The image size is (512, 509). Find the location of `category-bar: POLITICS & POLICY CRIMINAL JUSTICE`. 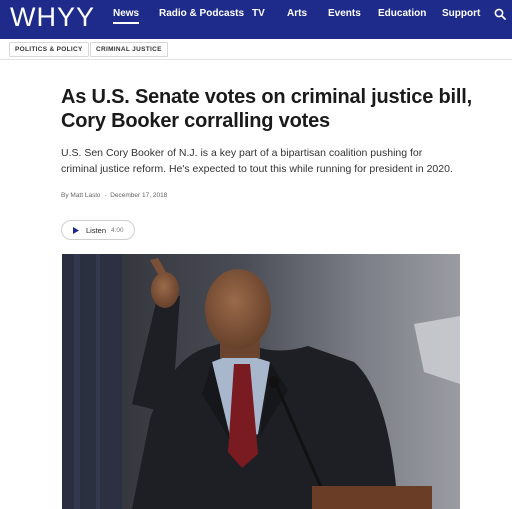

category-bar: POLITICS & POLICY CRIMINAL JUSTICE is located at coordinates (256, 49).